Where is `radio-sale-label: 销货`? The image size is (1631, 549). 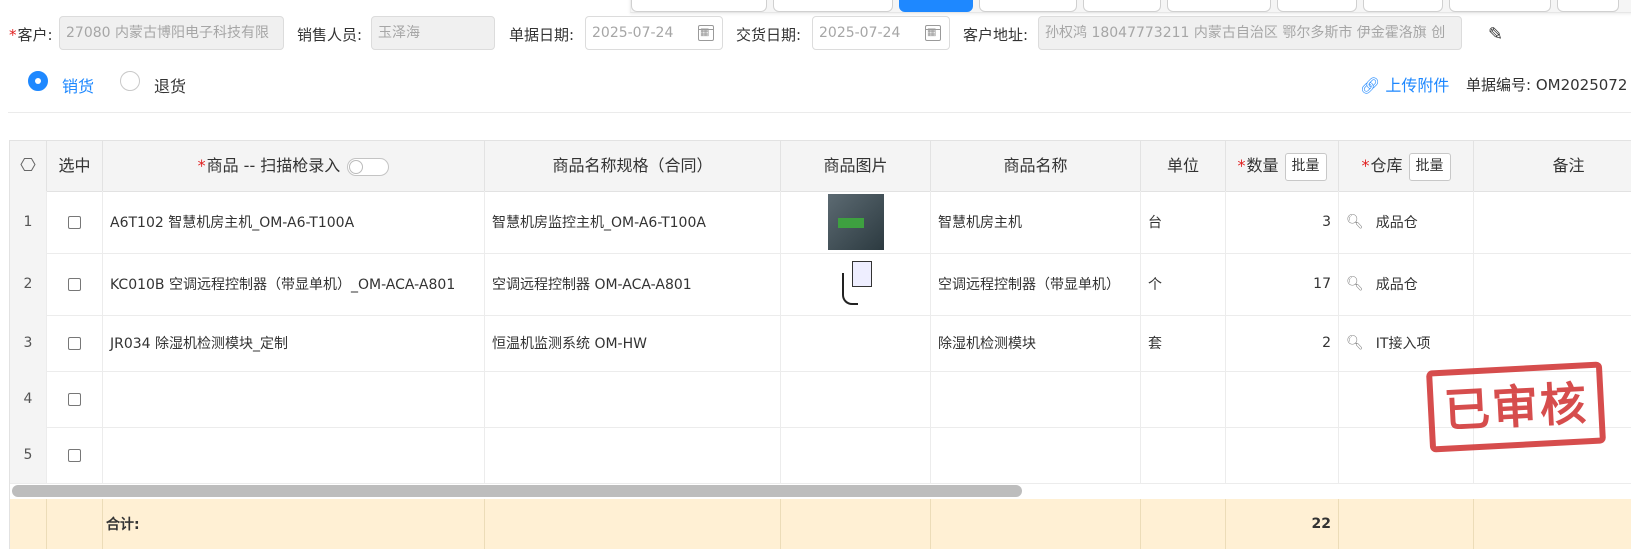
radio-sale-label: 销货 is located at coordinates (78, 85).